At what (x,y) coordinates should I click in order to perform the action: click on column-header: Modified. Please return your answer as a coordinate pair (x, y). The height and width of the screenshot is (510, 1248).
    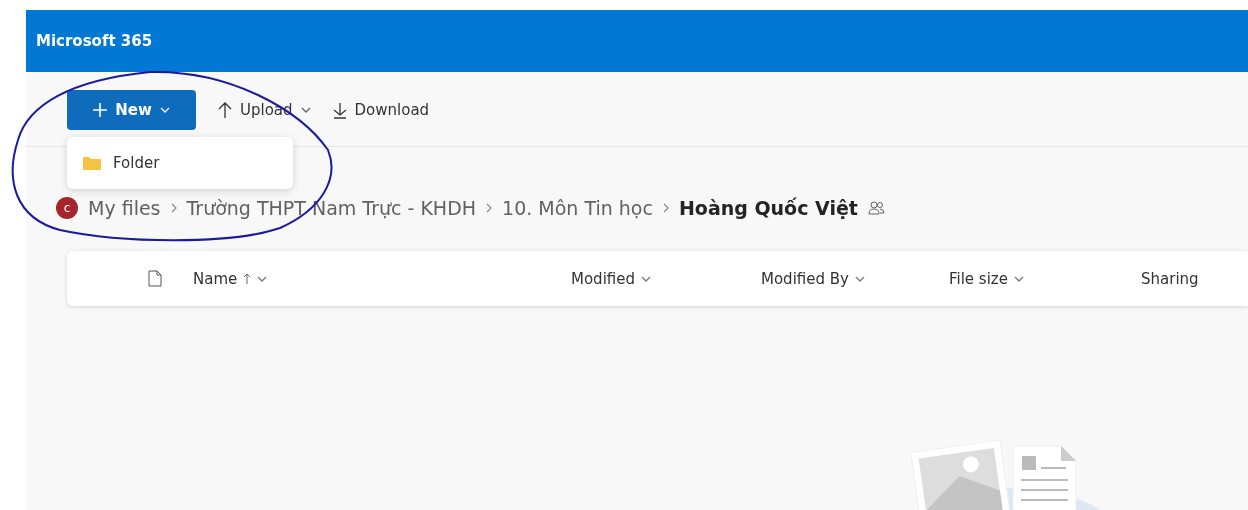
    Looking at the image, I should click on (611, 278).